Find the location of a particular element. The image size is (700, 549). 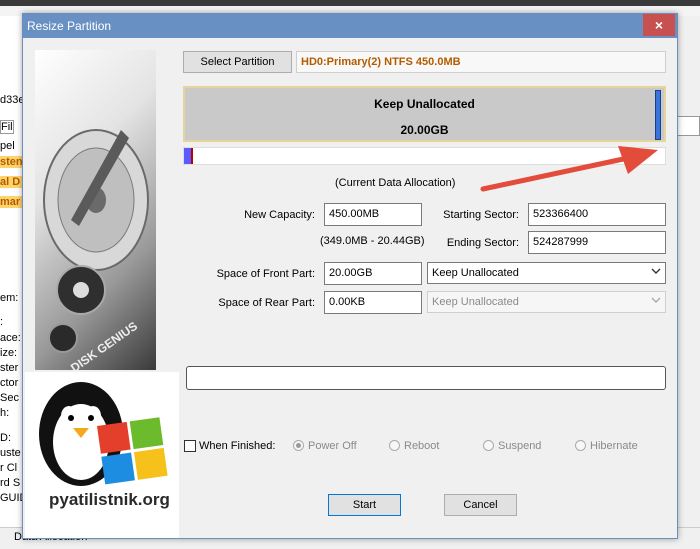

partition-bar: Keep Unallocated 20.00GB is located at coordinates (424, 114).